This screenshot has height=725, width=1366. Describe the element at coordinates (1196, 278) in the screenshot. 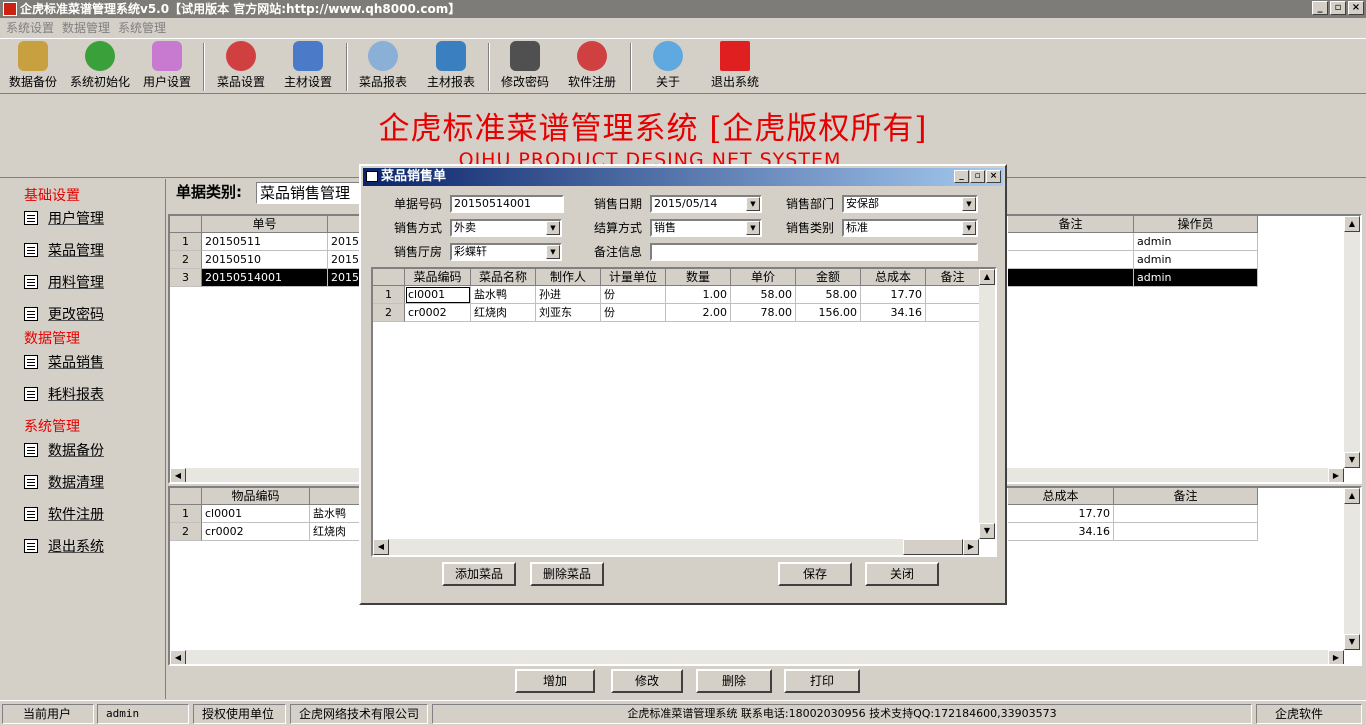

I see `table-row-operator-selected: admin` at that location.